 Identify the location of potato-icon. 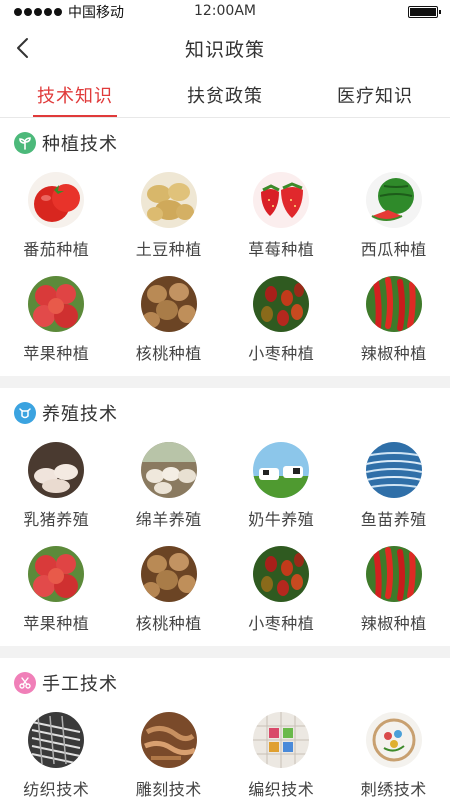
(168, 200).